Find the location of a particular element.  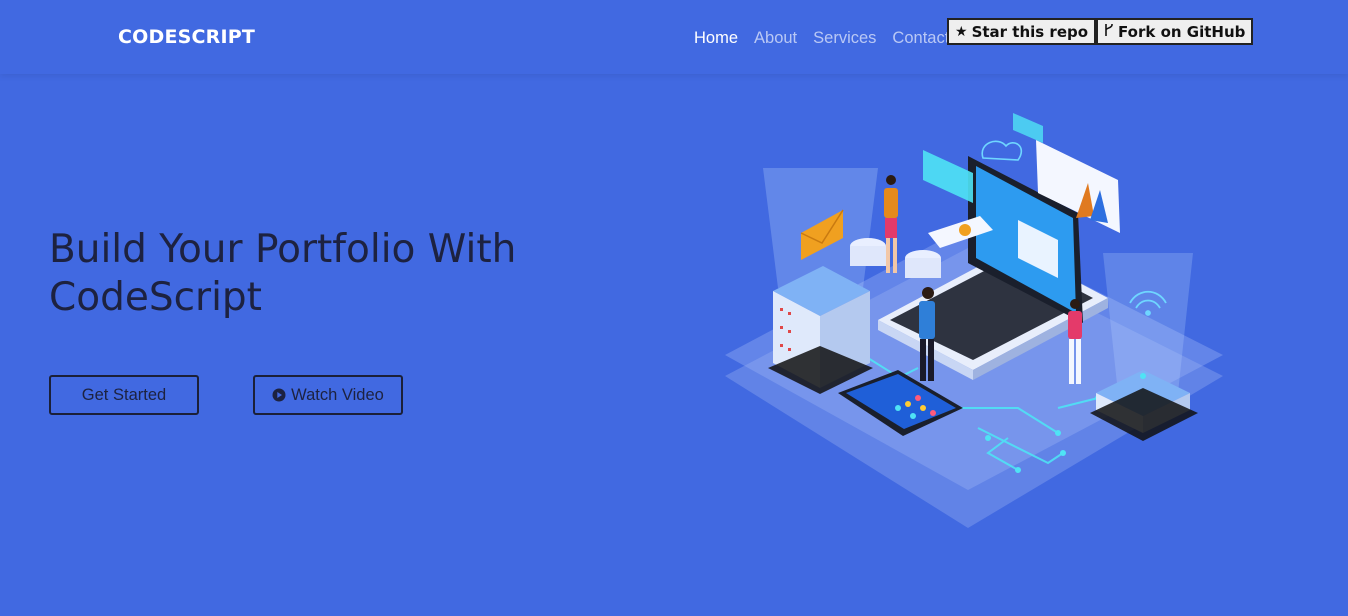

play-circle-icon is located at coordinates (279, 395).